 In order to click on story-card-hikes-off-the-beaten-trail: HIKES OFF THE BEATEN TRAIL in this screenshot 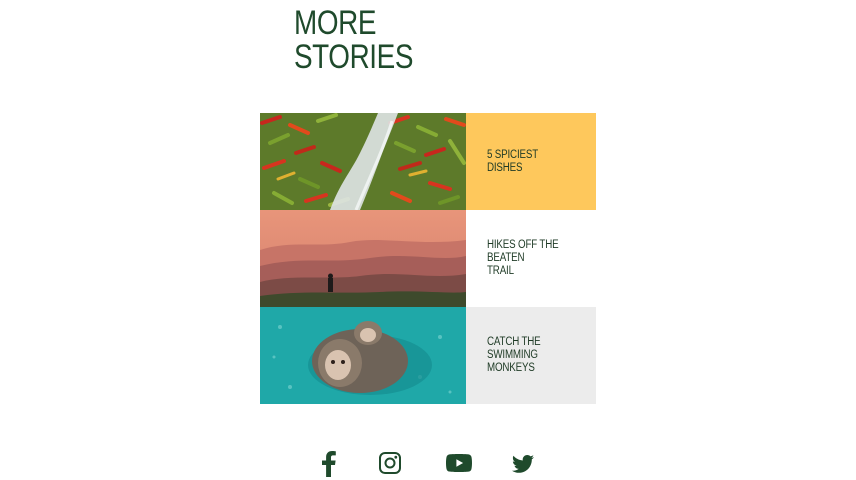, I will do `click(428, 258)`.